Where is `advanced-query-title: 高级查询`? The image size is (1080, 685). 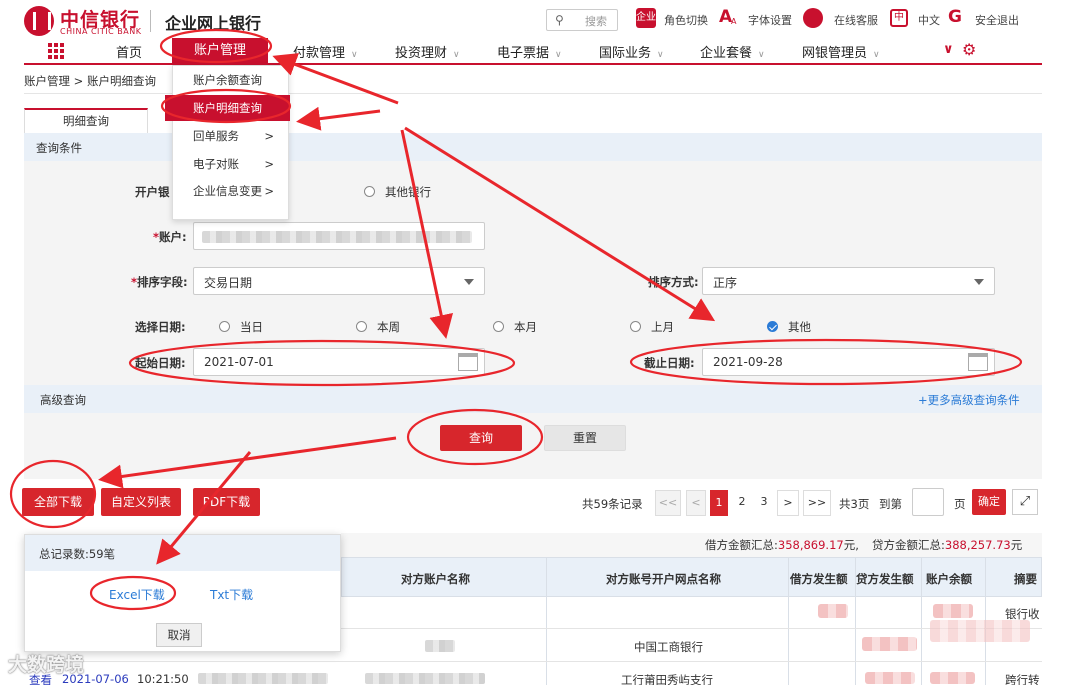 advanced-query-title: 高级查询 is located at coordinates (63, 400).